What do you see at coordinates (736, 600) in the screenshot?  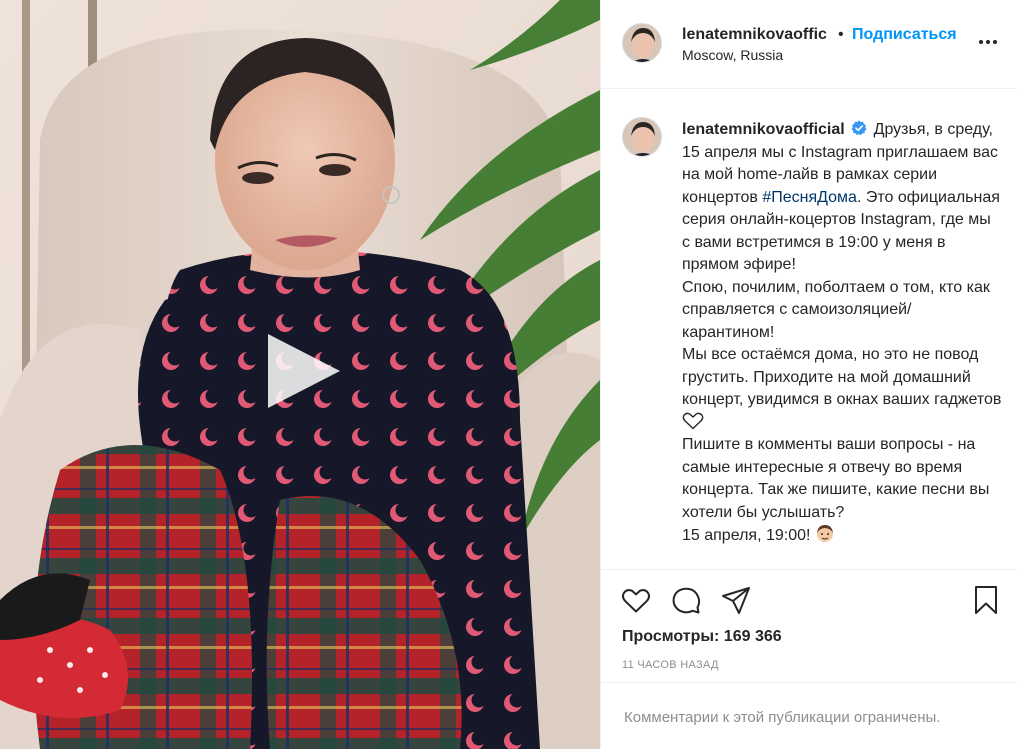 I see `paper-plane-icon` at bounding box center [736, 600].